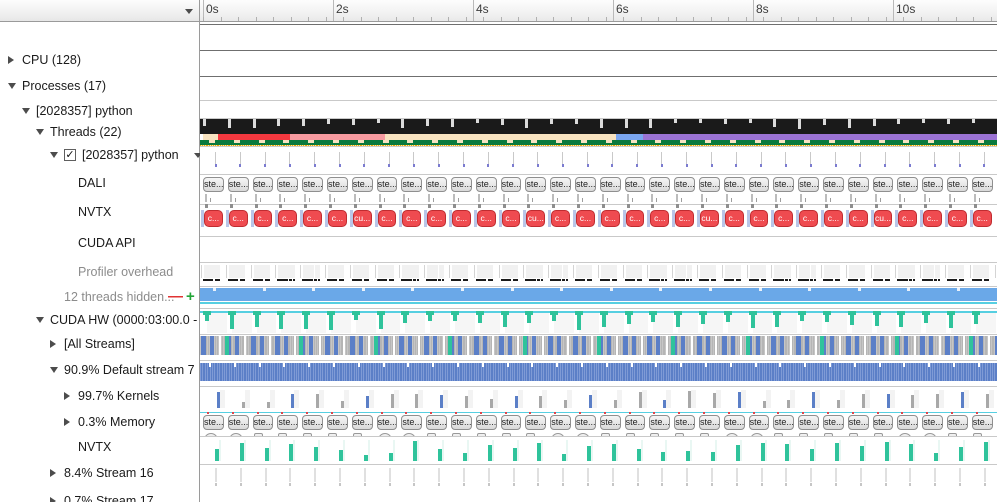  What do you see at coordinates (598, 88) in the screenshot?
I see `track-process-row` at bounding box center [598, 88].